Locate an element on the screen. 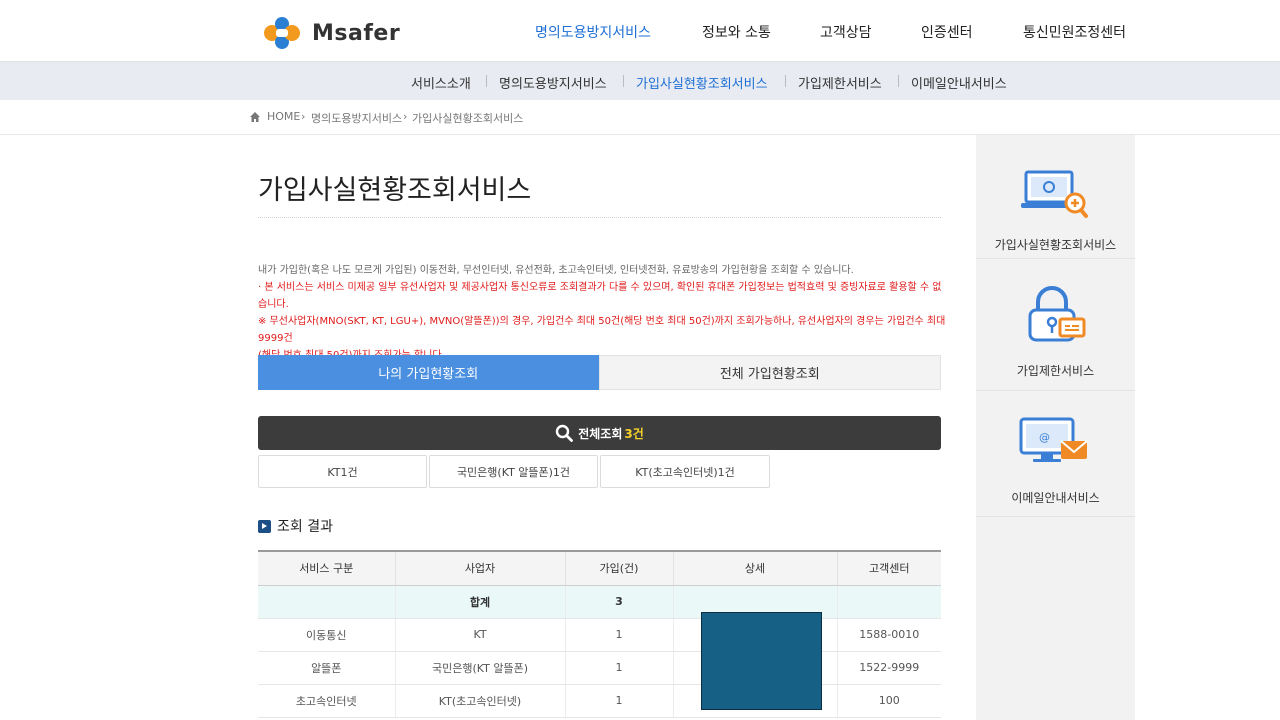 This screenshot has height=720, width=1280. section-bullet-icon is located at coordinates (264, 526).